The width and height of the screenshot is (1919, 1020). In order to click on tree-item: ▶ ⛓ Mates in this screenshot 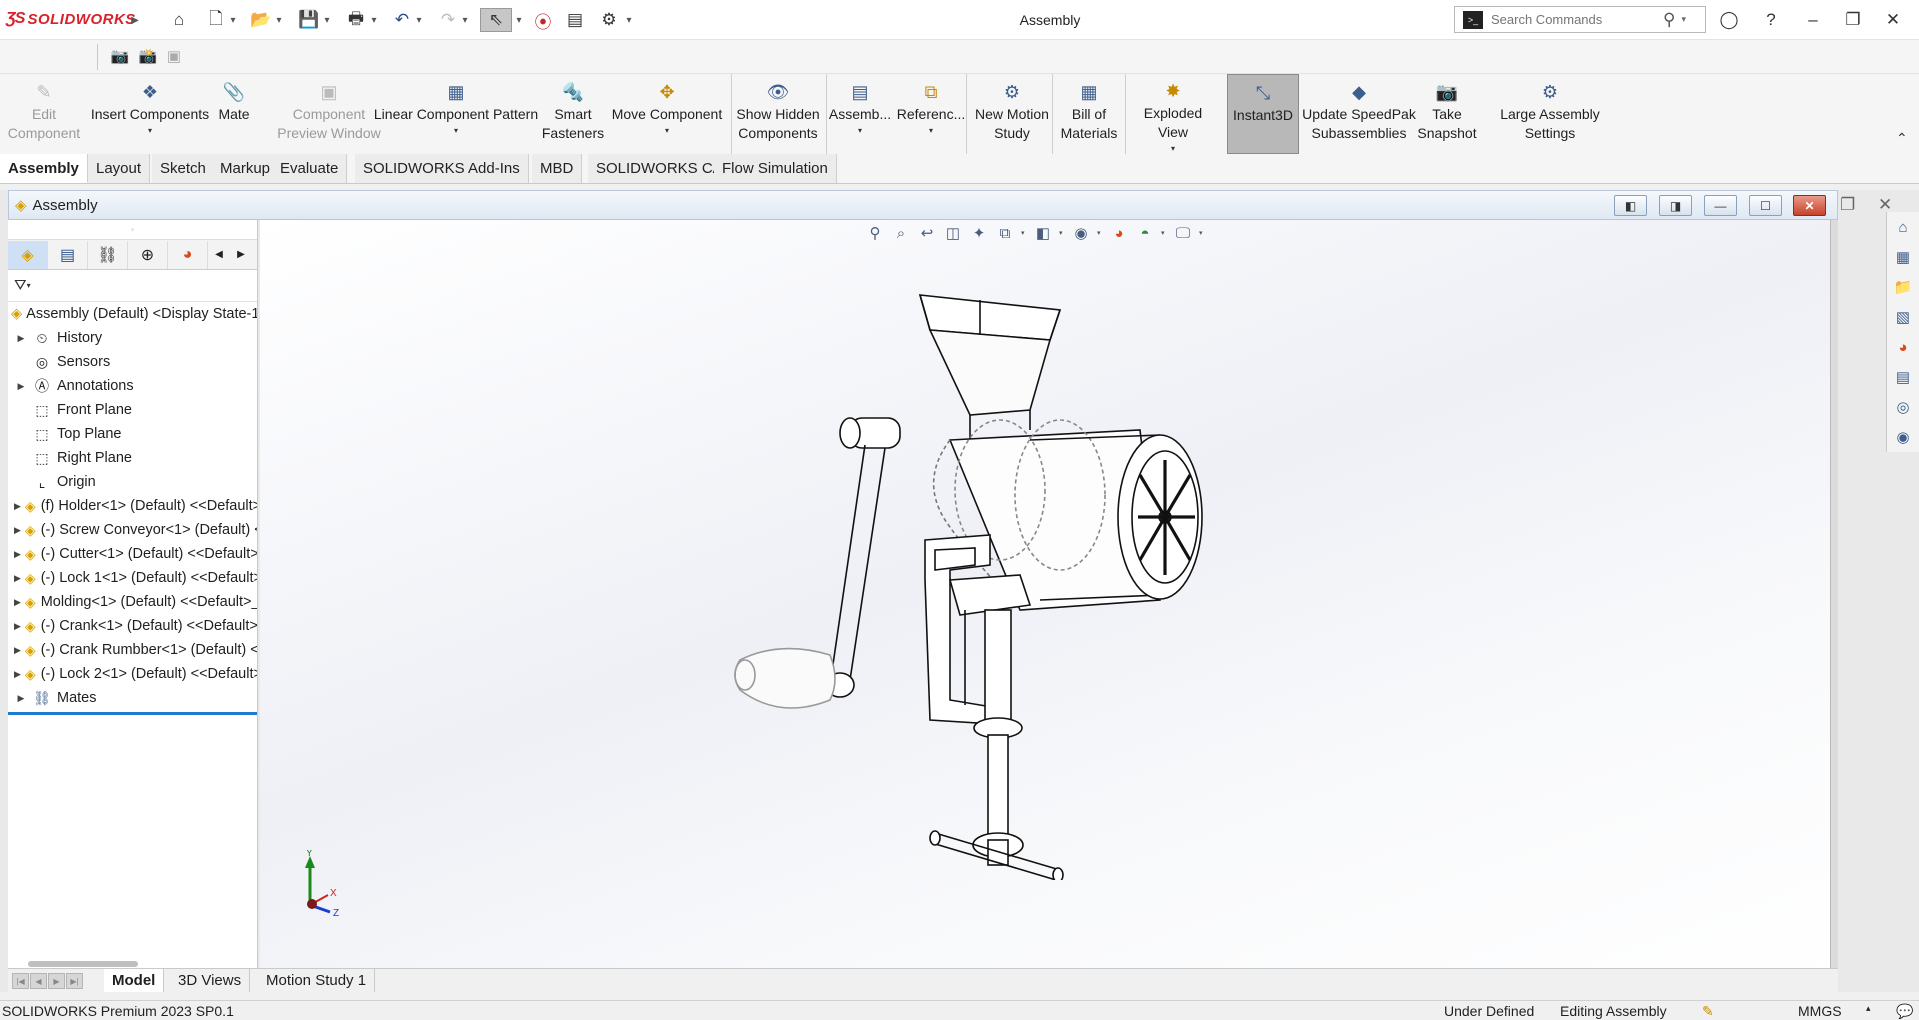, I will do `click(132, 698)`.